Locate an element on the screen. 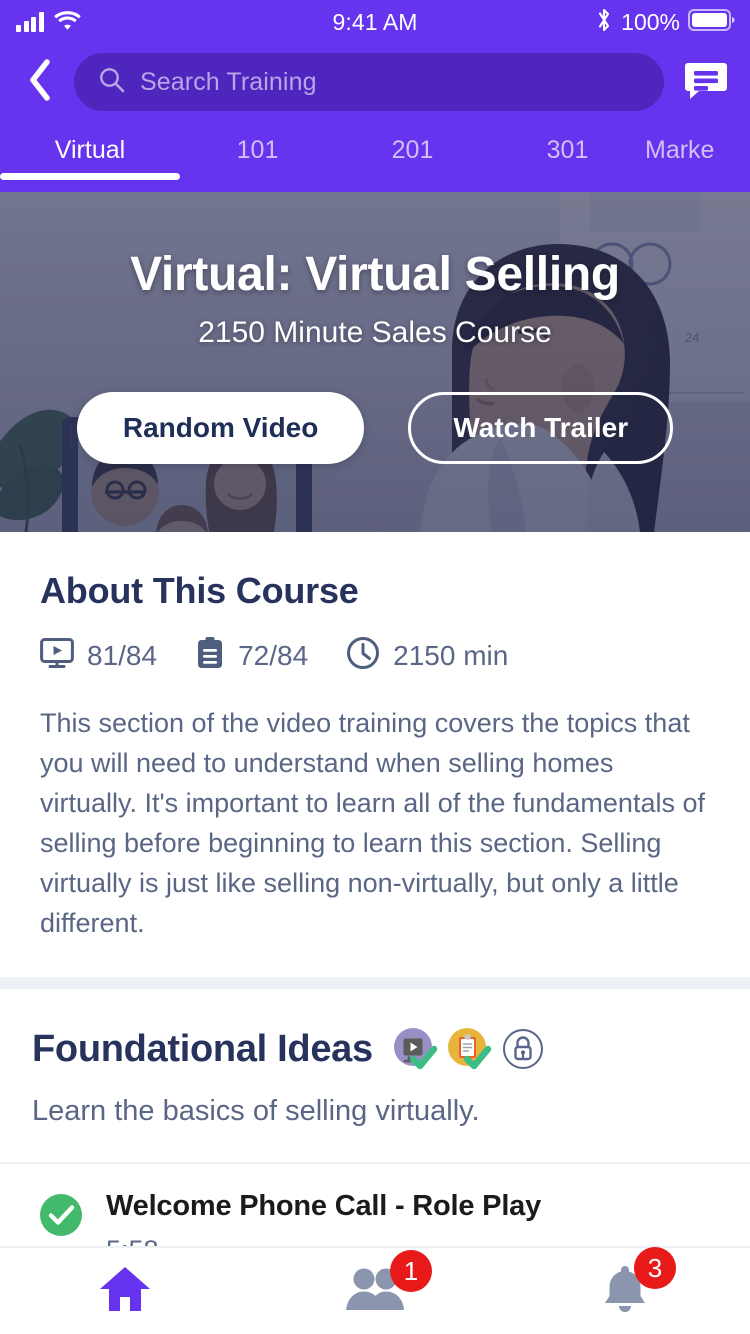 The width and height of the screenshot is (750, 1334). tab-label: Virtual is located at coordinates (90, 149).